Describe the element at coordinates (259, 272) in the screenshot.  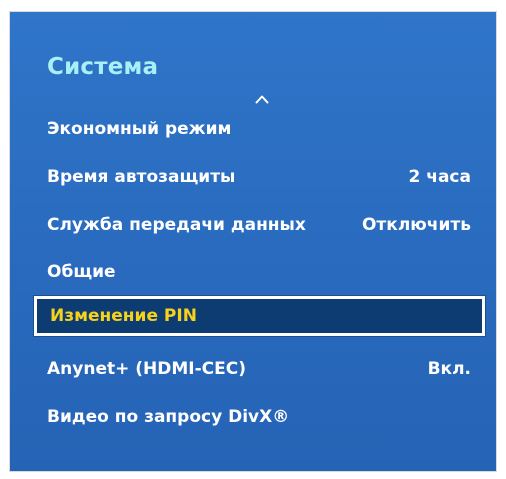
I see `menu-item-general: Общие` at that location.